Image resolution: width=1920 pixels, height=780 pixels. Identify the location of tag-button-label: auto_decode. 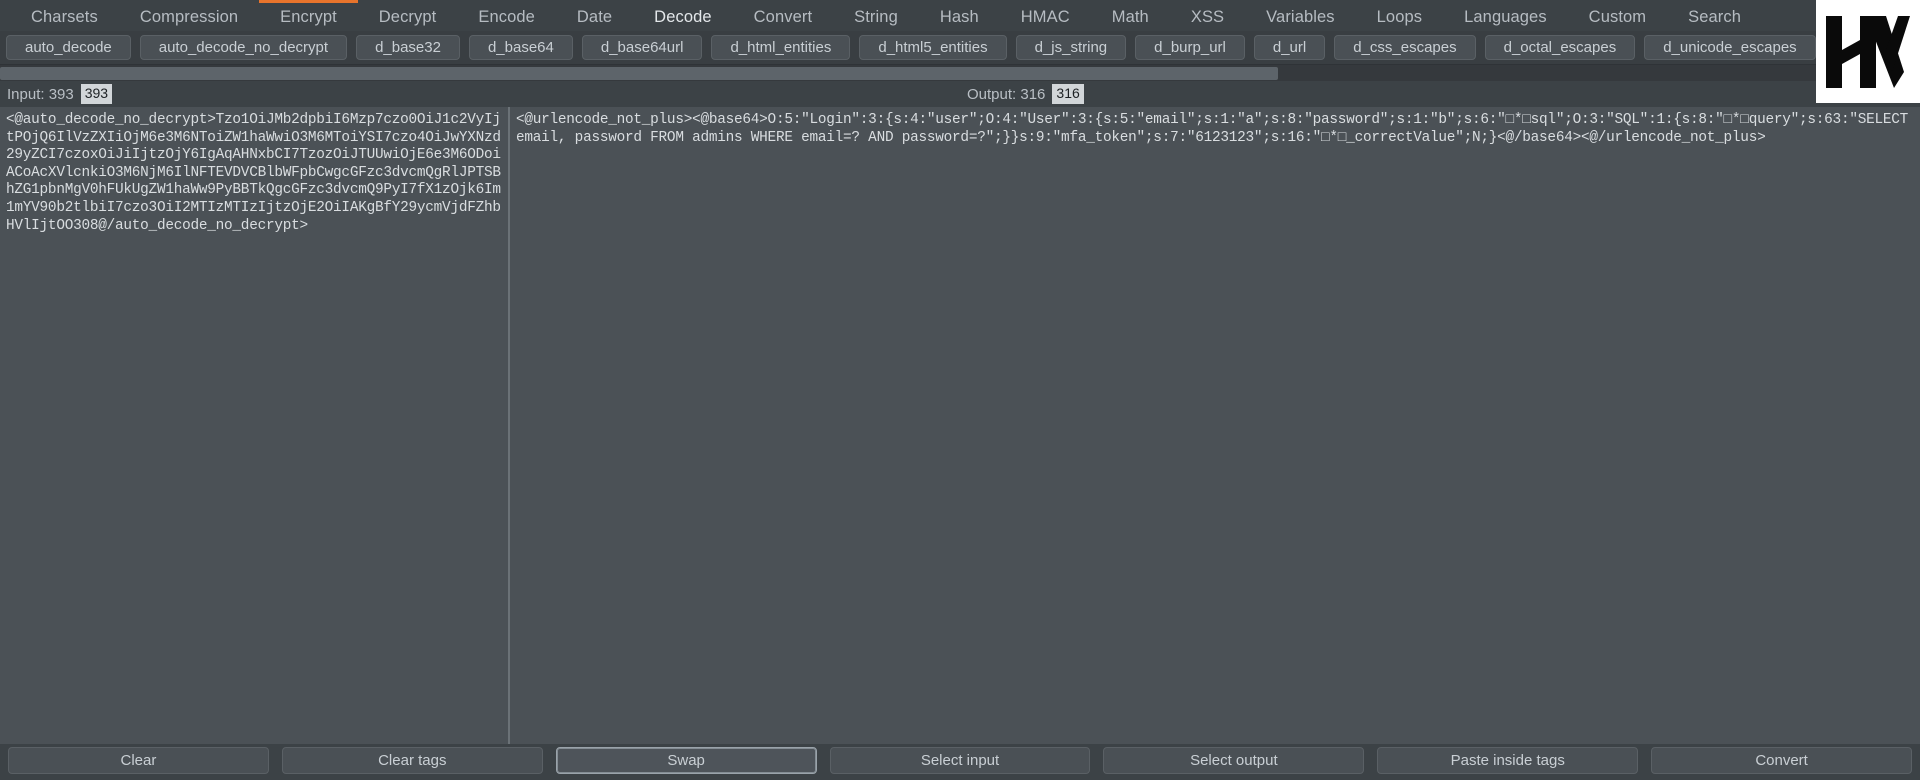
(68, 47).